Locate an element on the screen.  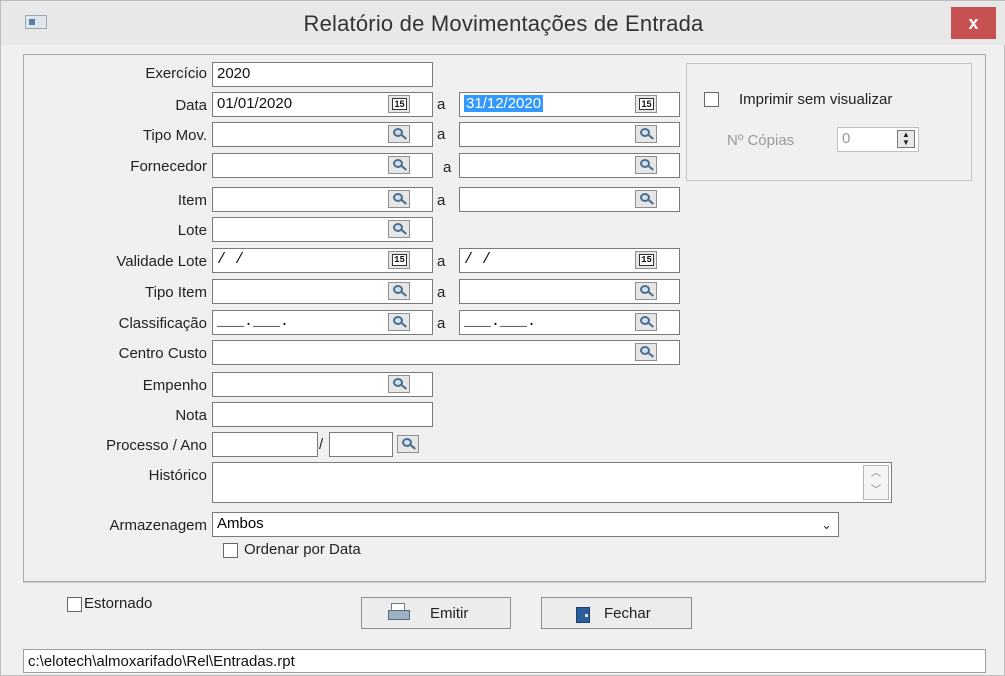
tipo-item-from-search-button is located at coordinates (399, 291).